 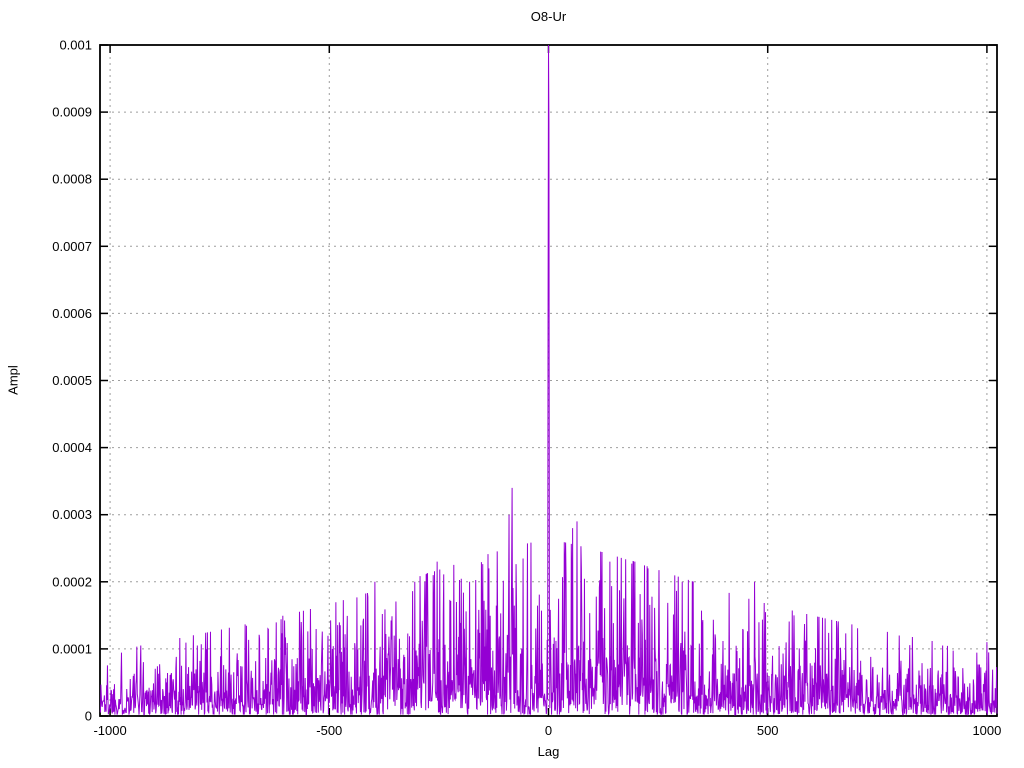 What do you see at coordinates (72, 581) in the screenshot?
I see `y-tick-label: 0.0002` at bounding box center [72, 581].